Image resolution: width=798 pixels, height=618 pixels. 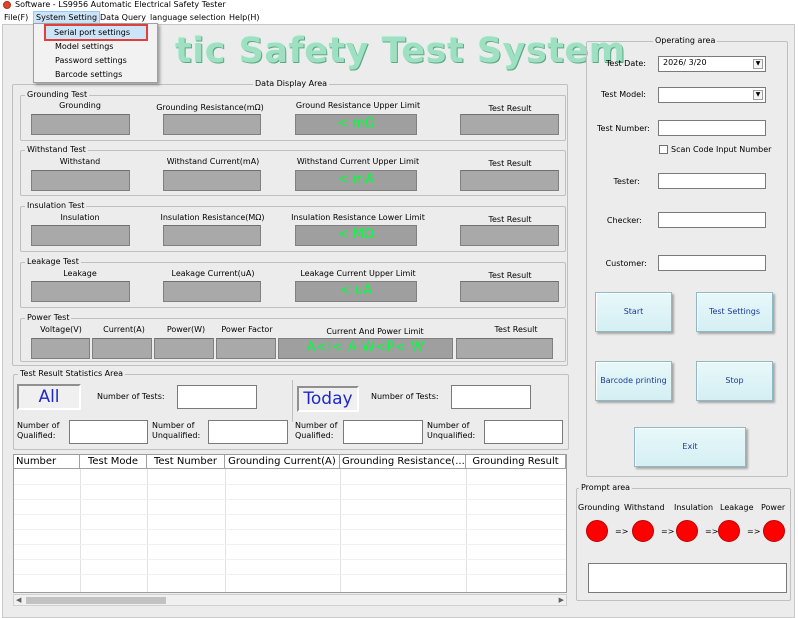 What do you see at coordinates (80, 235) in the screenshot?
I see `insulation-value` at bounding box center [80, 235].